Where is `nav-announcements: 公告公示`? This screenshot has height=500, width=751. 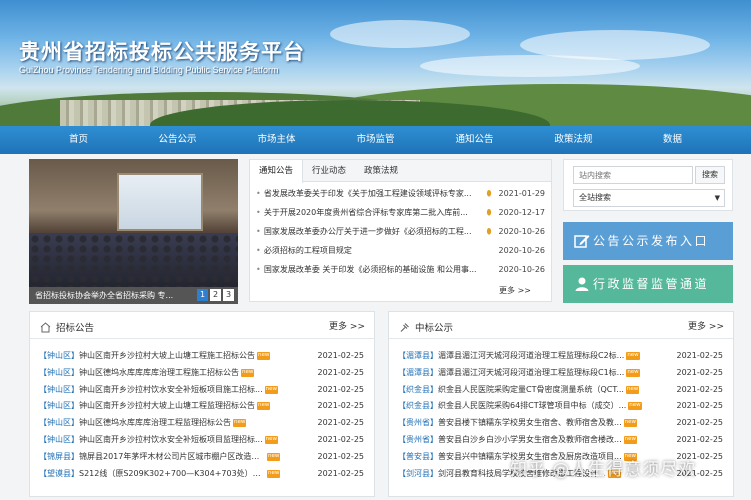 nav-announcements: 公告公示 is located at coordinates (177, 140).